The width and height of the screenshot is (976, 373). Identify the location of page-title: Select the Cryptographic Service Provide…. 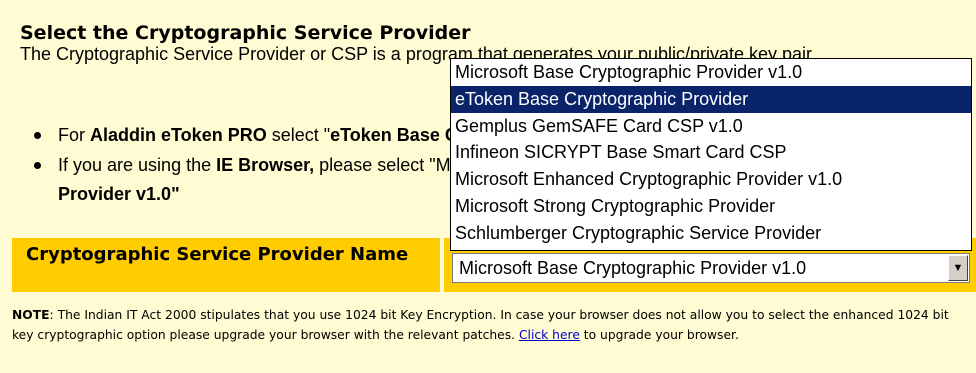
(245, 33).